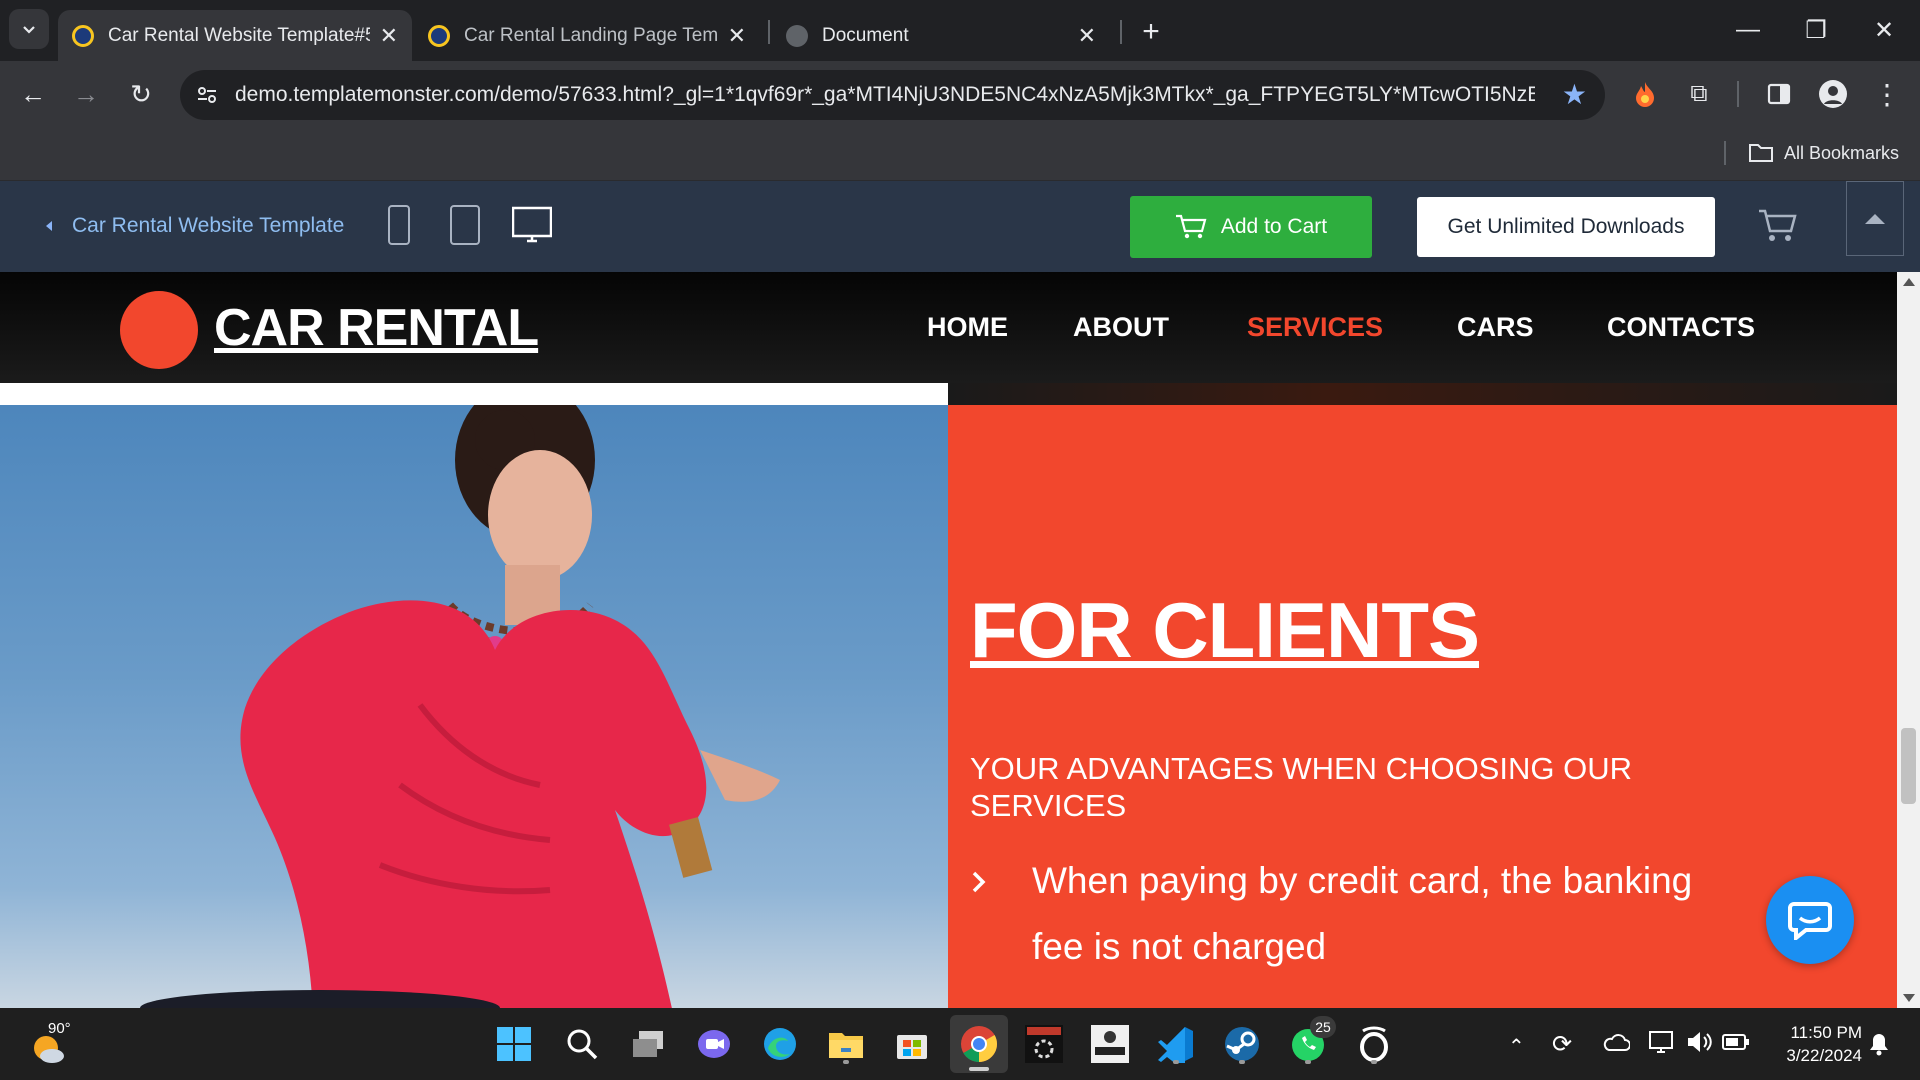  Describe the element at coordinates (532, 225) in the screenshot. I see `desktop-view-icon` at that location.